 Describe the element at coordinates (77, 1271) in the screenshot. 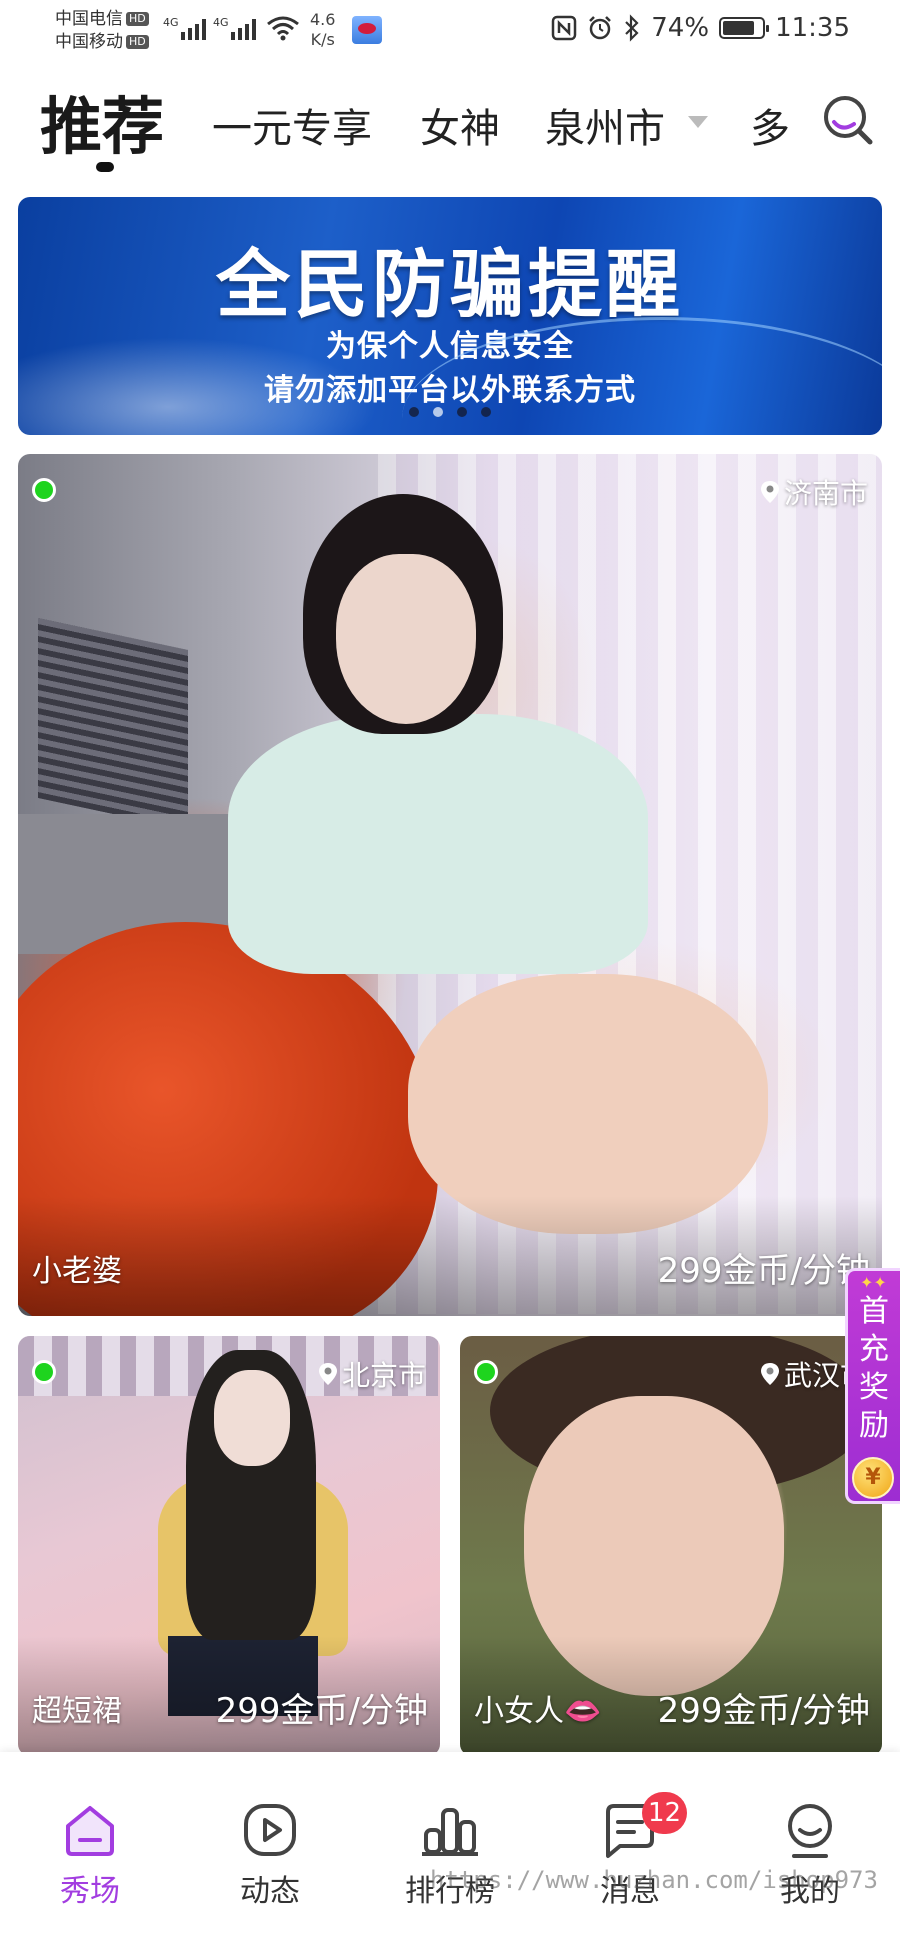

I see `card-nickname: 小老婆` at that location.